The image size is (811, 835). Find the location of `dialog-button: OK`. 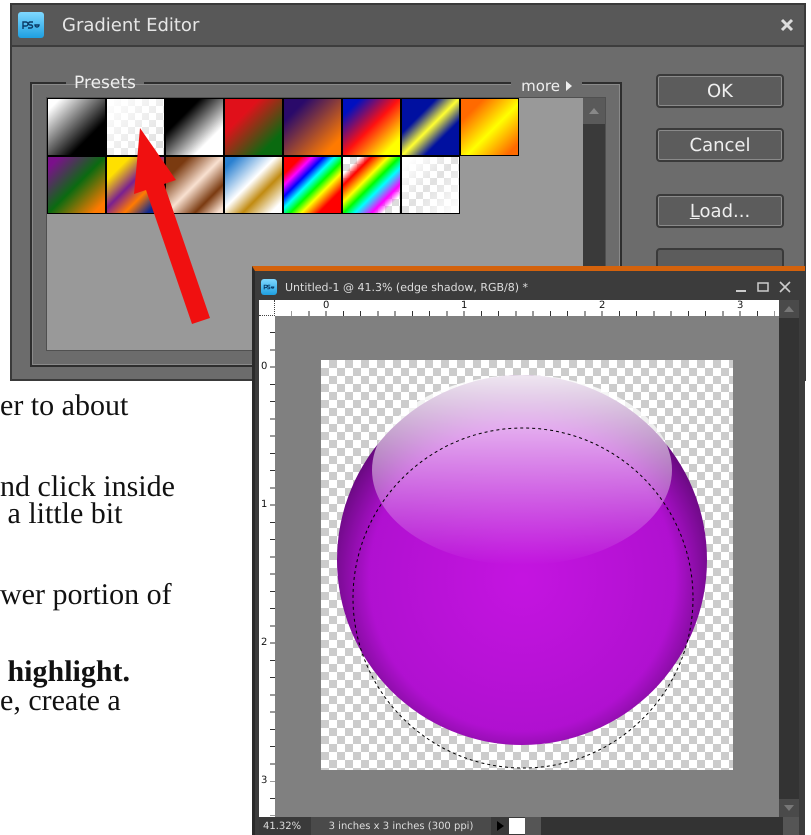

dialog-button: OK is located at coordinates (720, 91).